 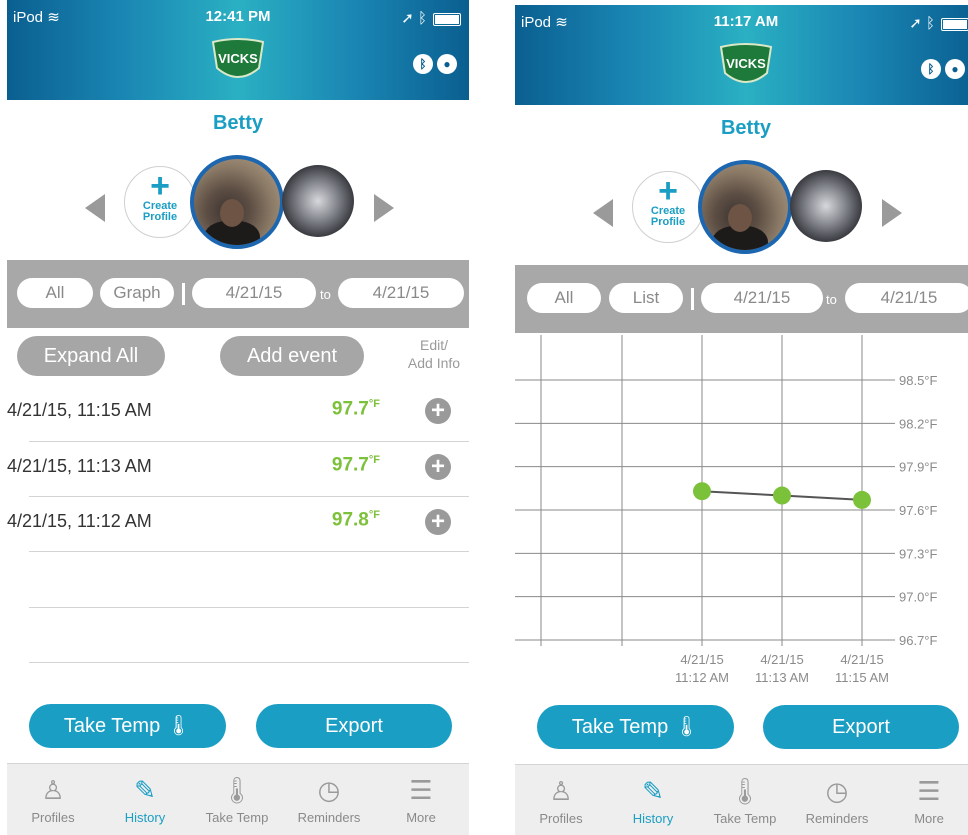 What do you see at coordinates (234, 467) in the screenshot?
I see `reading-row: 4/21/15, 11:13 AM 97.7°F +` at bounding box center [234, 467].